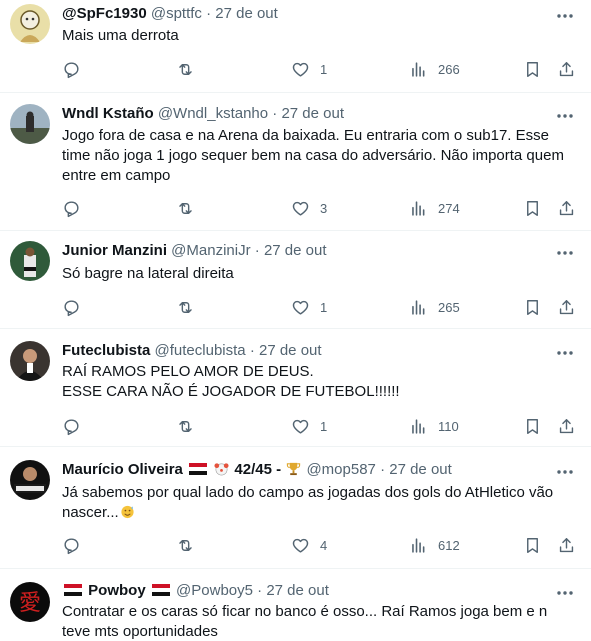 This screenshot has width=591, height=641. What do you see at coordinates (120, 35) in the screenshot?
I see `tweet-text-line: Mais uma derrota` at bounding box center [120, 35].